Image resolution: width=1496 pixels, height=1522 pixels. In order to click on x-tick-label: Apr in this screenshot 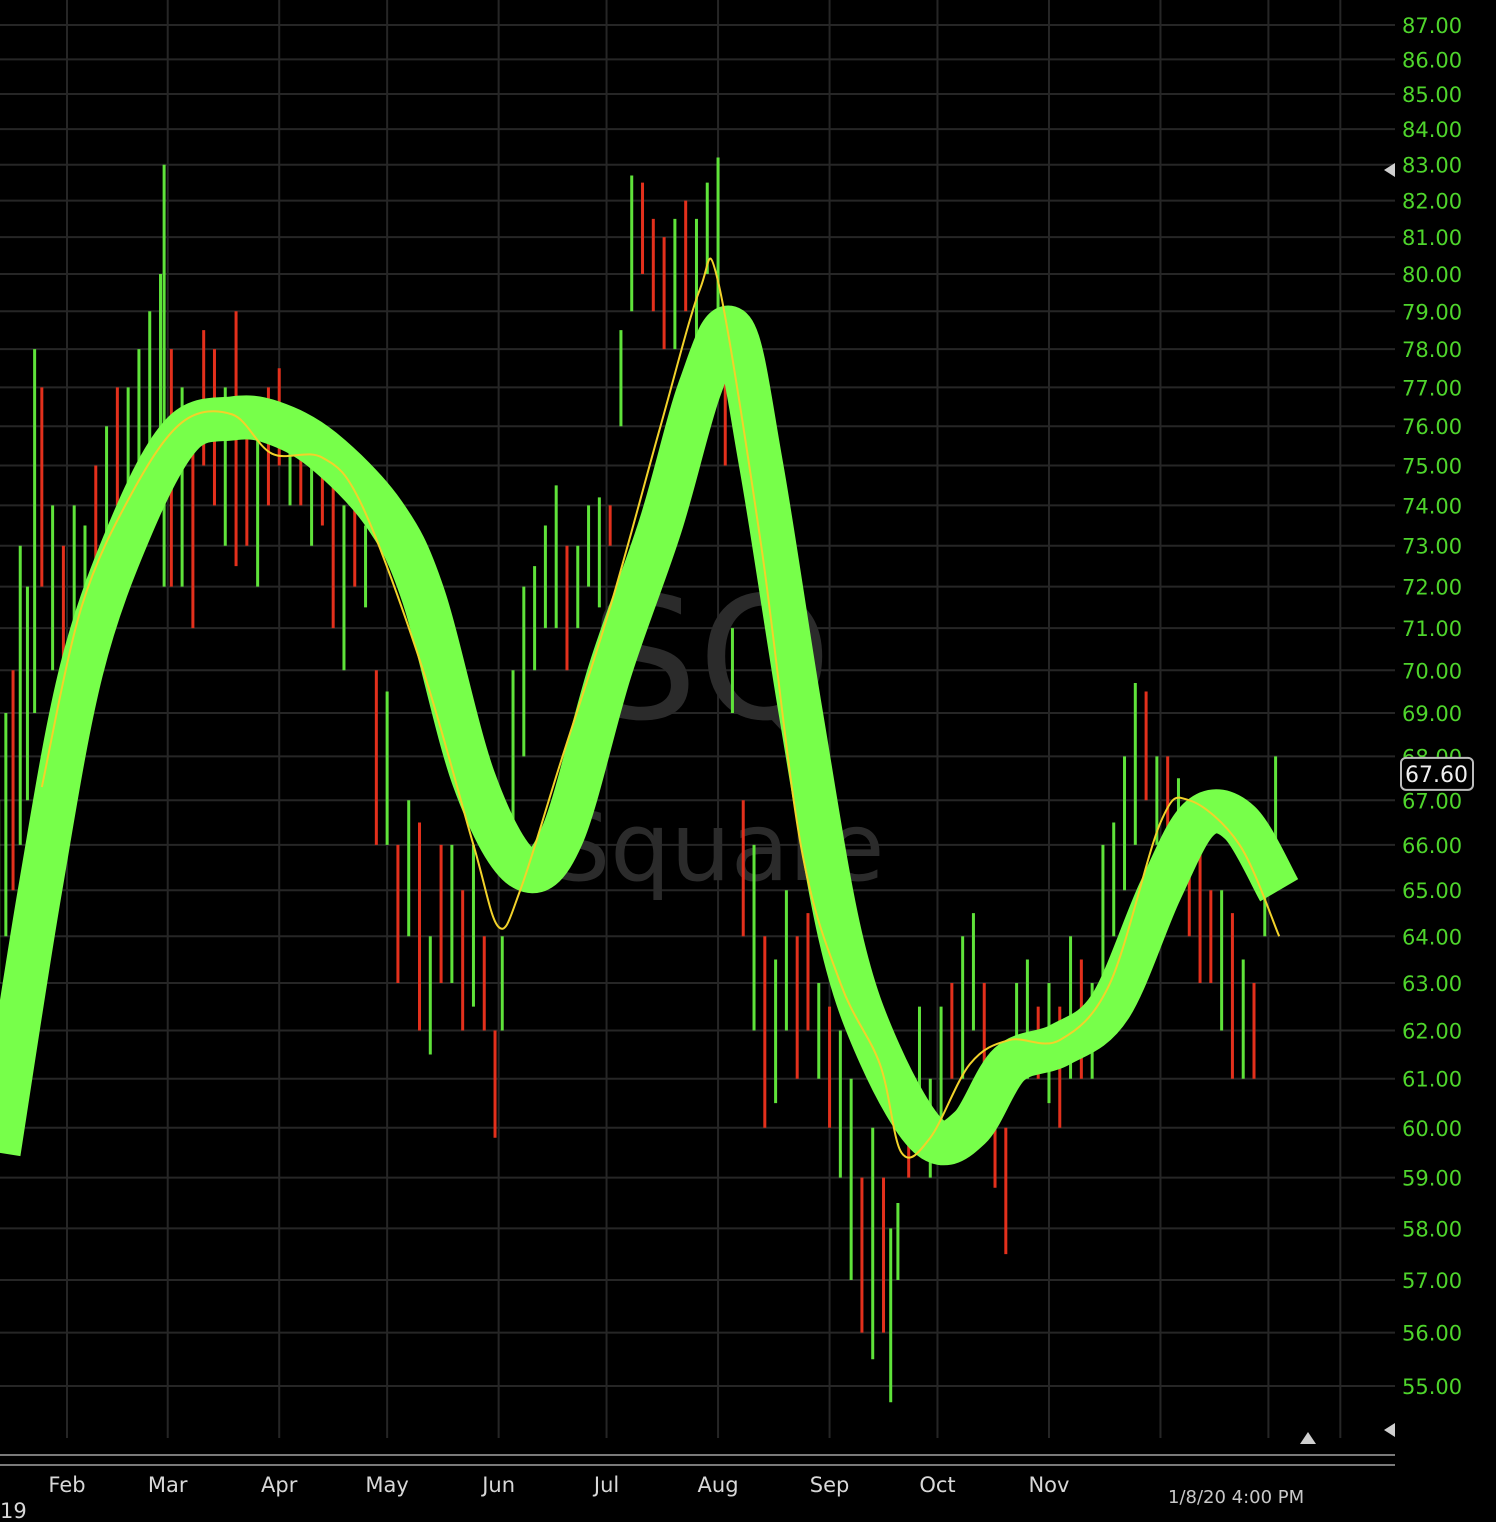, I will do `click(279, 1485)`.